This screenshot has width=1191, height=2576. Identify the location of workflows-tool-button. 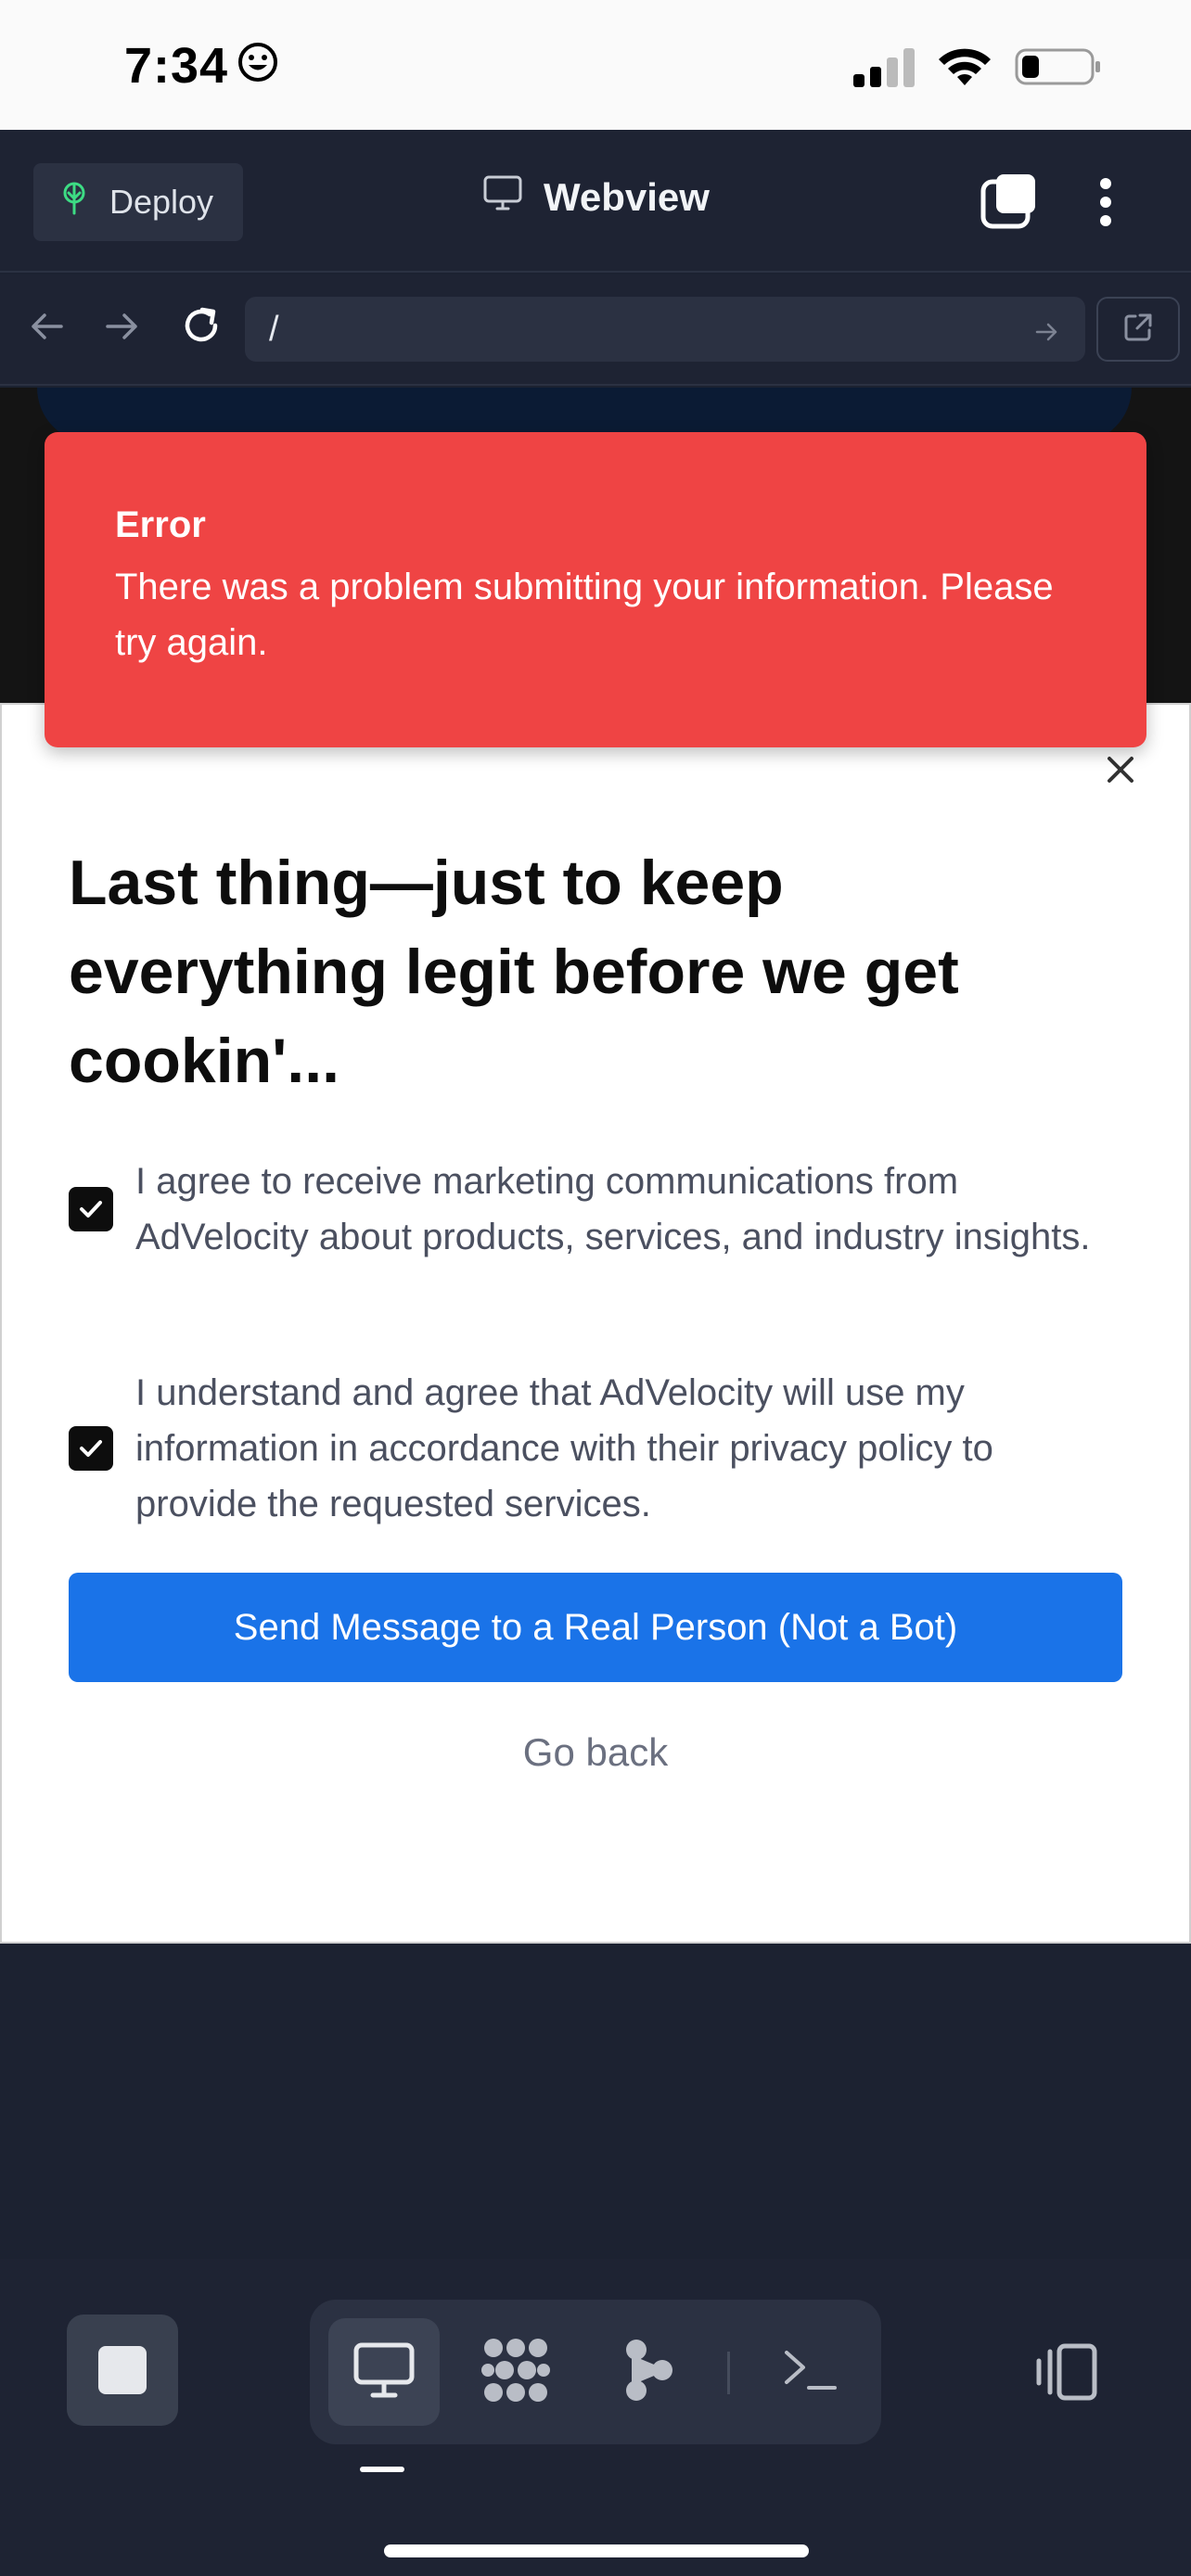
(515, 2372).